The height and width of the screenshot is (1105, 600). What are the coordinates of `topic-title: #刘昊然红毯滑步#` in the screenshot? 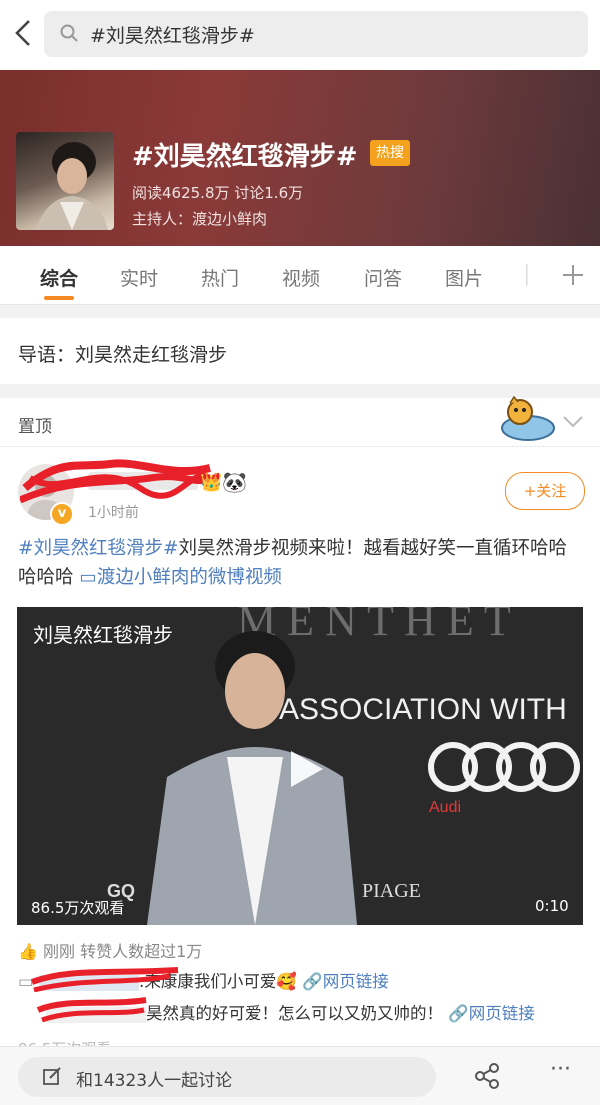 It's located at (245, 157).